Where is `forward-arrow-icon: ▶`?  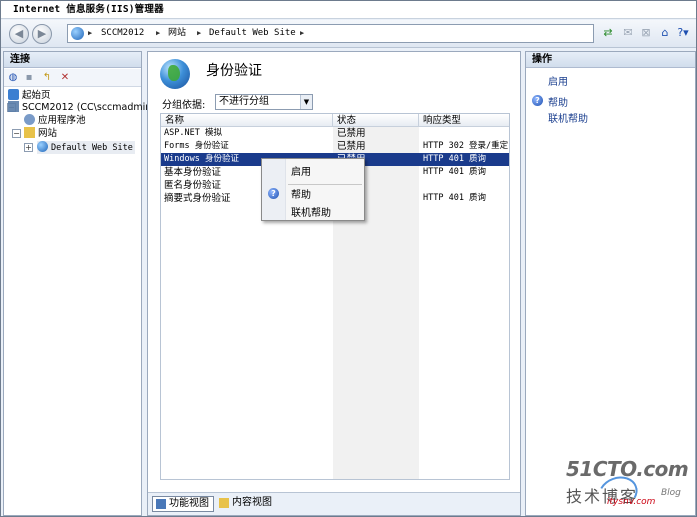 forward-arrow-icon: ▶ is located at coordinates (42, 33).